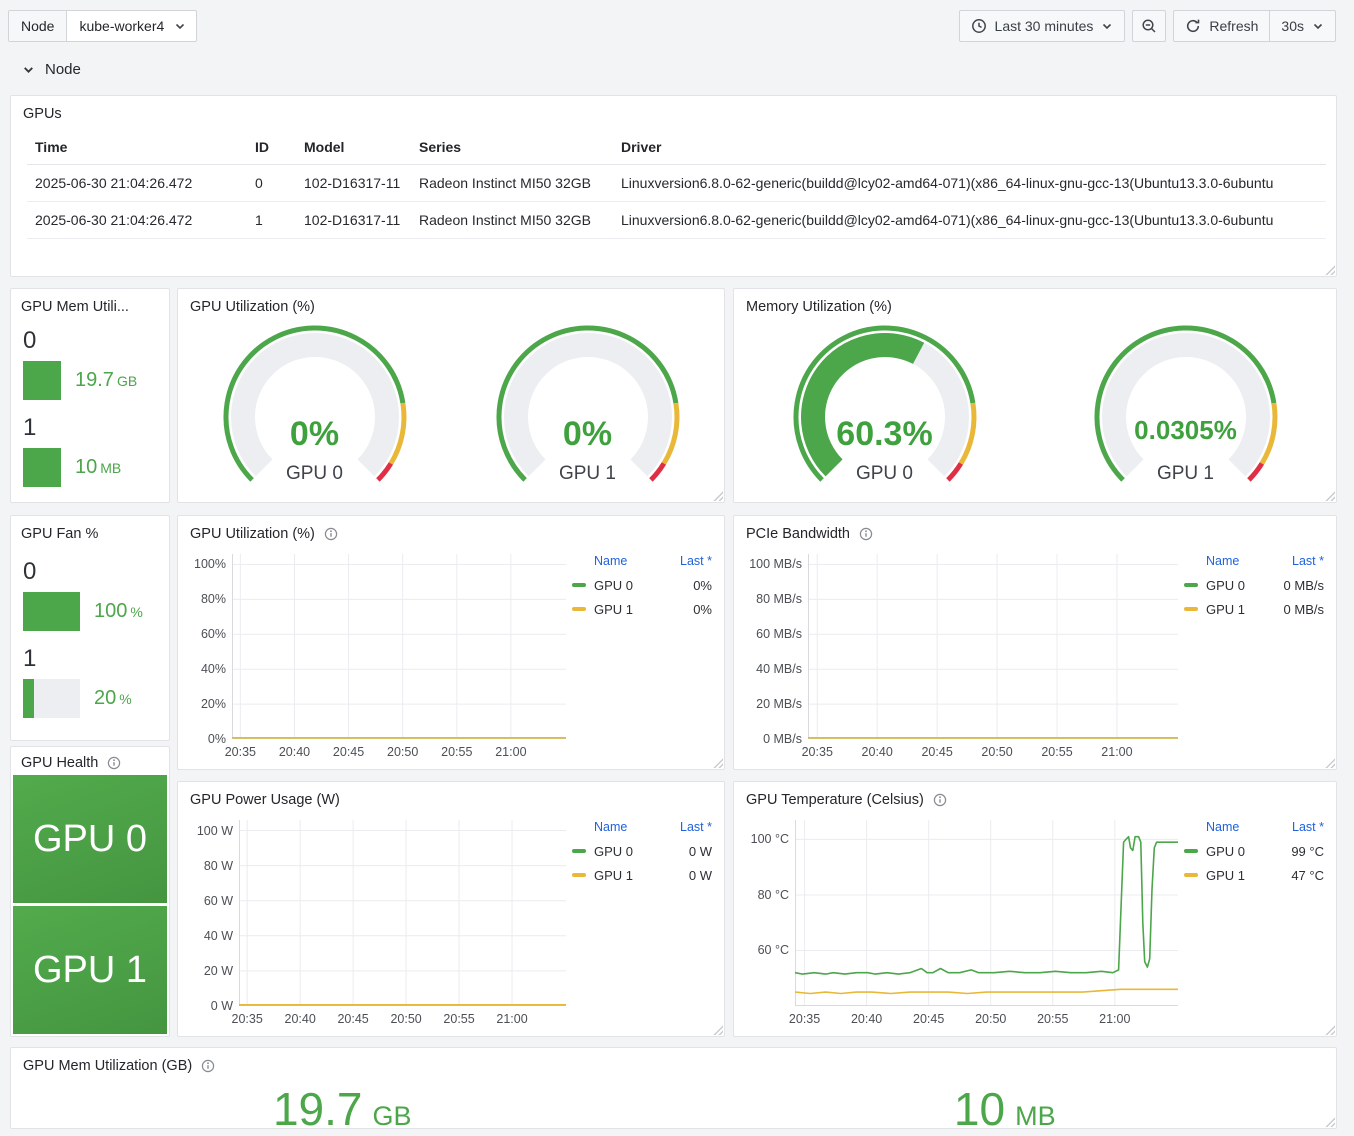 The width and height of the screenshot is (1354, 1136). I want to click on zoom-out-button, so click(1149, 26).